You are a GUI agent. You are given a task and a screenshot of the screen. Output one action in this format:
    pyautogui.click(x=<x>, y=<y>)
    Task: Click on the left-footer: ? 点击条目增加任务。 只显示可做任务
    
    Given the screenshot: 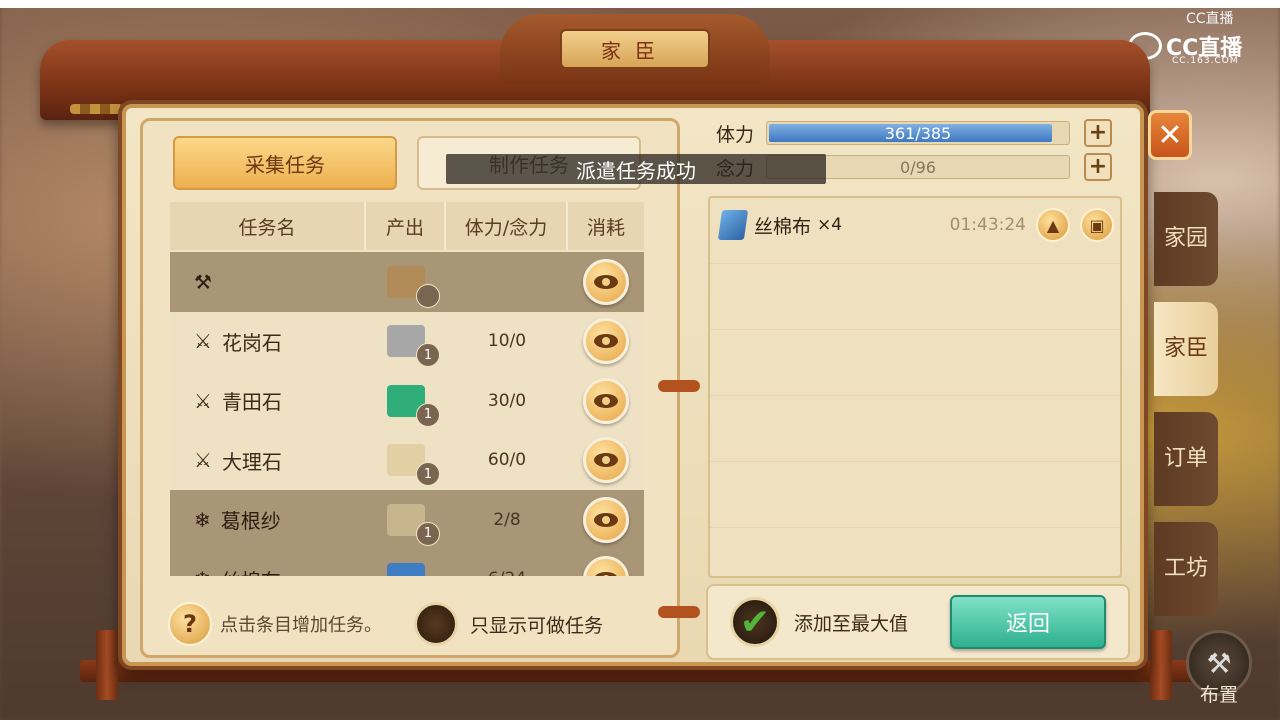 What is the action you would take?
    pyautogui.click(x=413, y=624)
    